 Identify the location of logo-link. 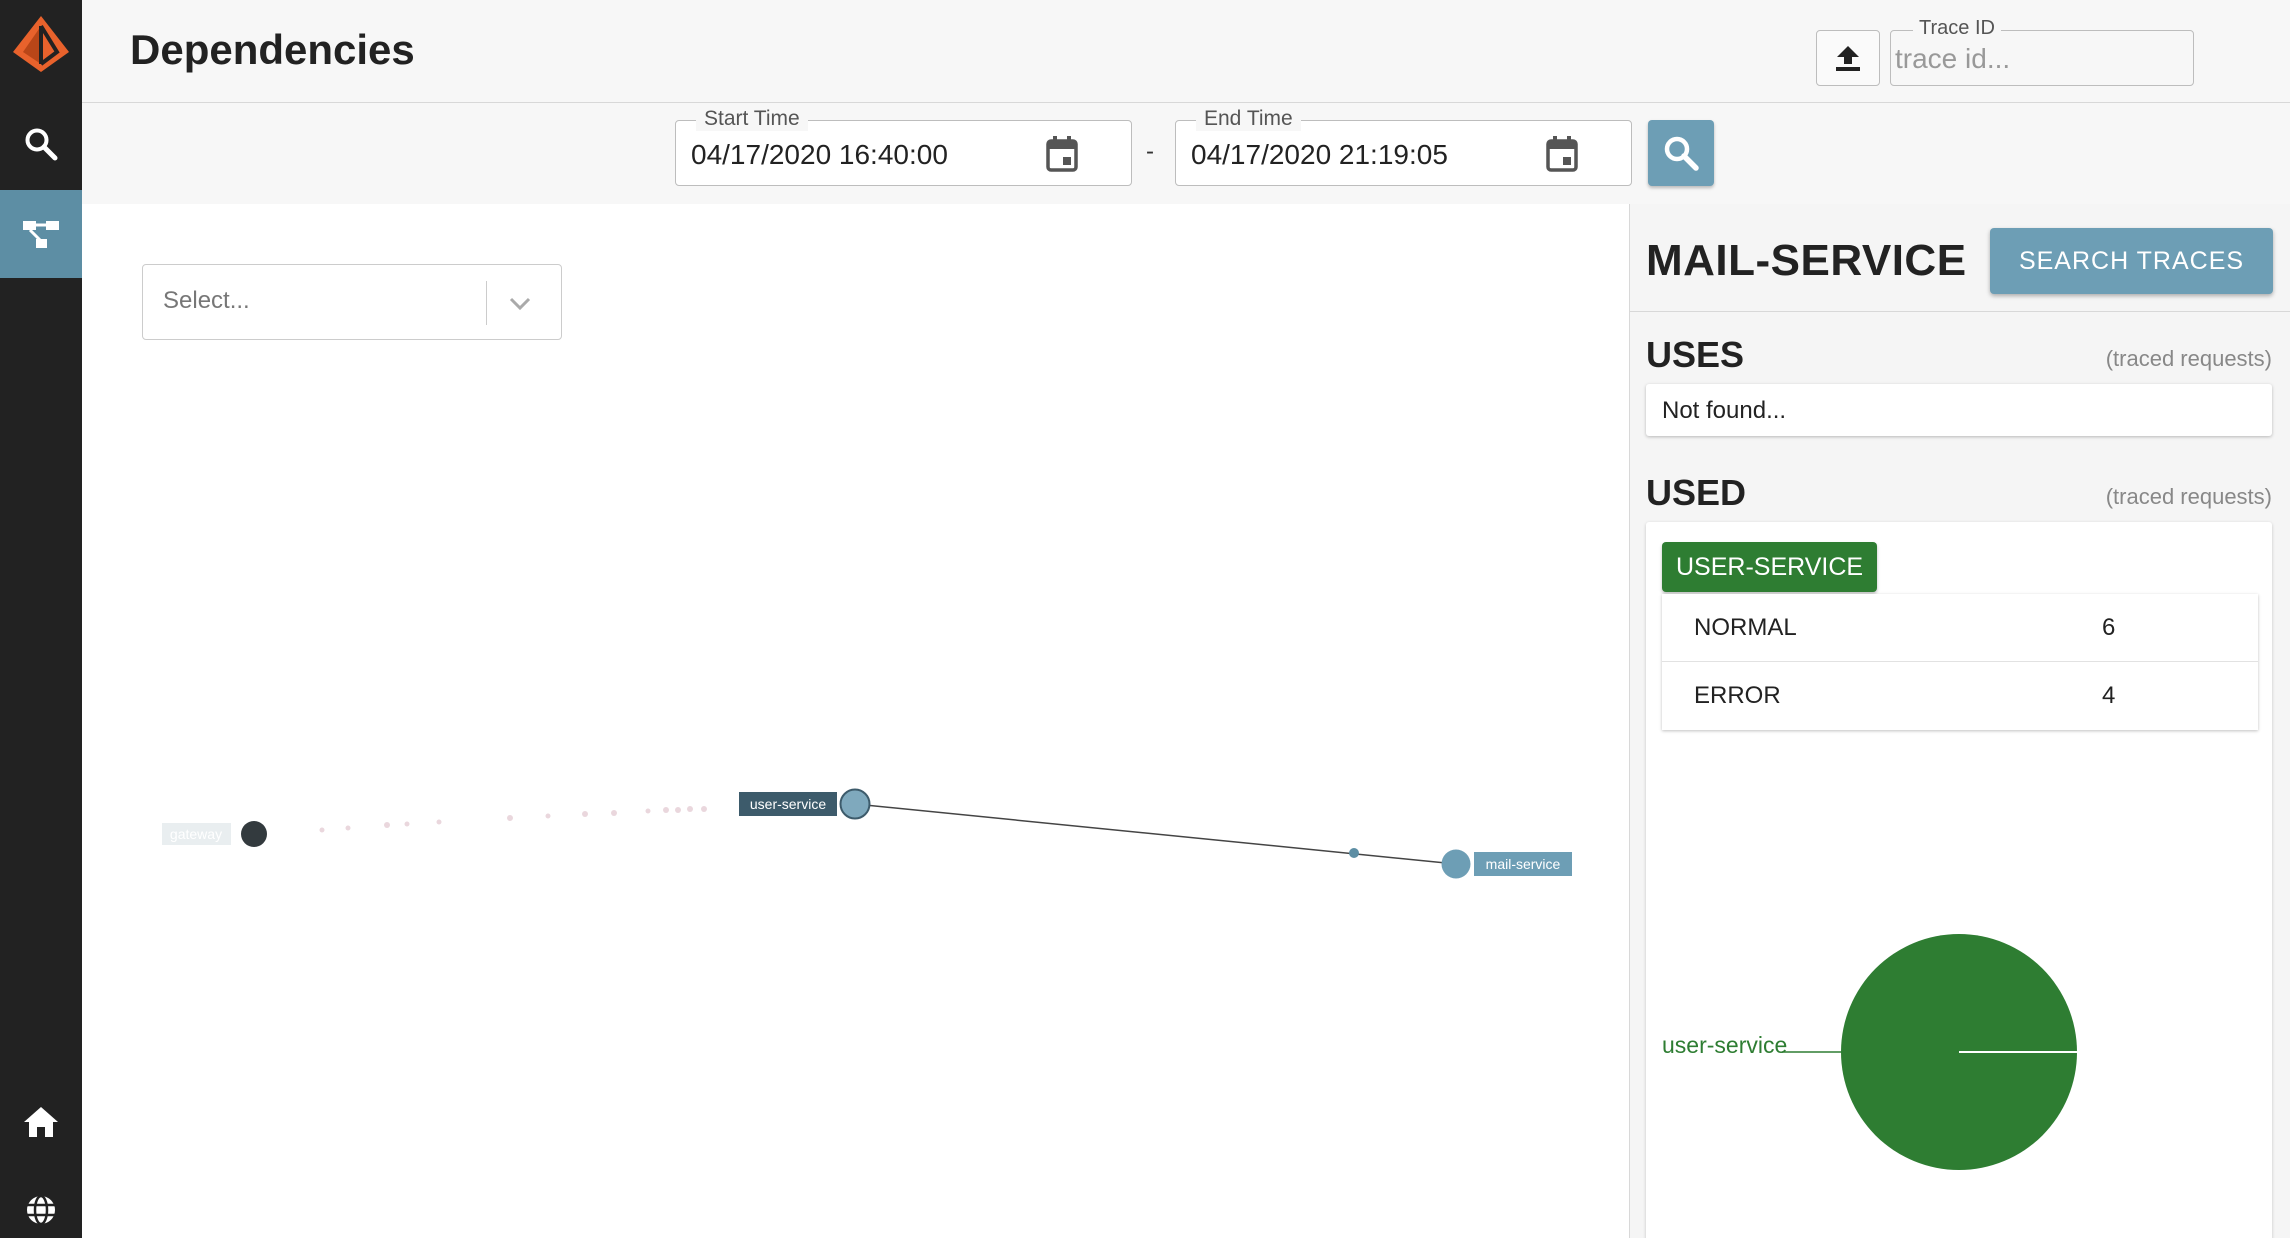
(41, 44).